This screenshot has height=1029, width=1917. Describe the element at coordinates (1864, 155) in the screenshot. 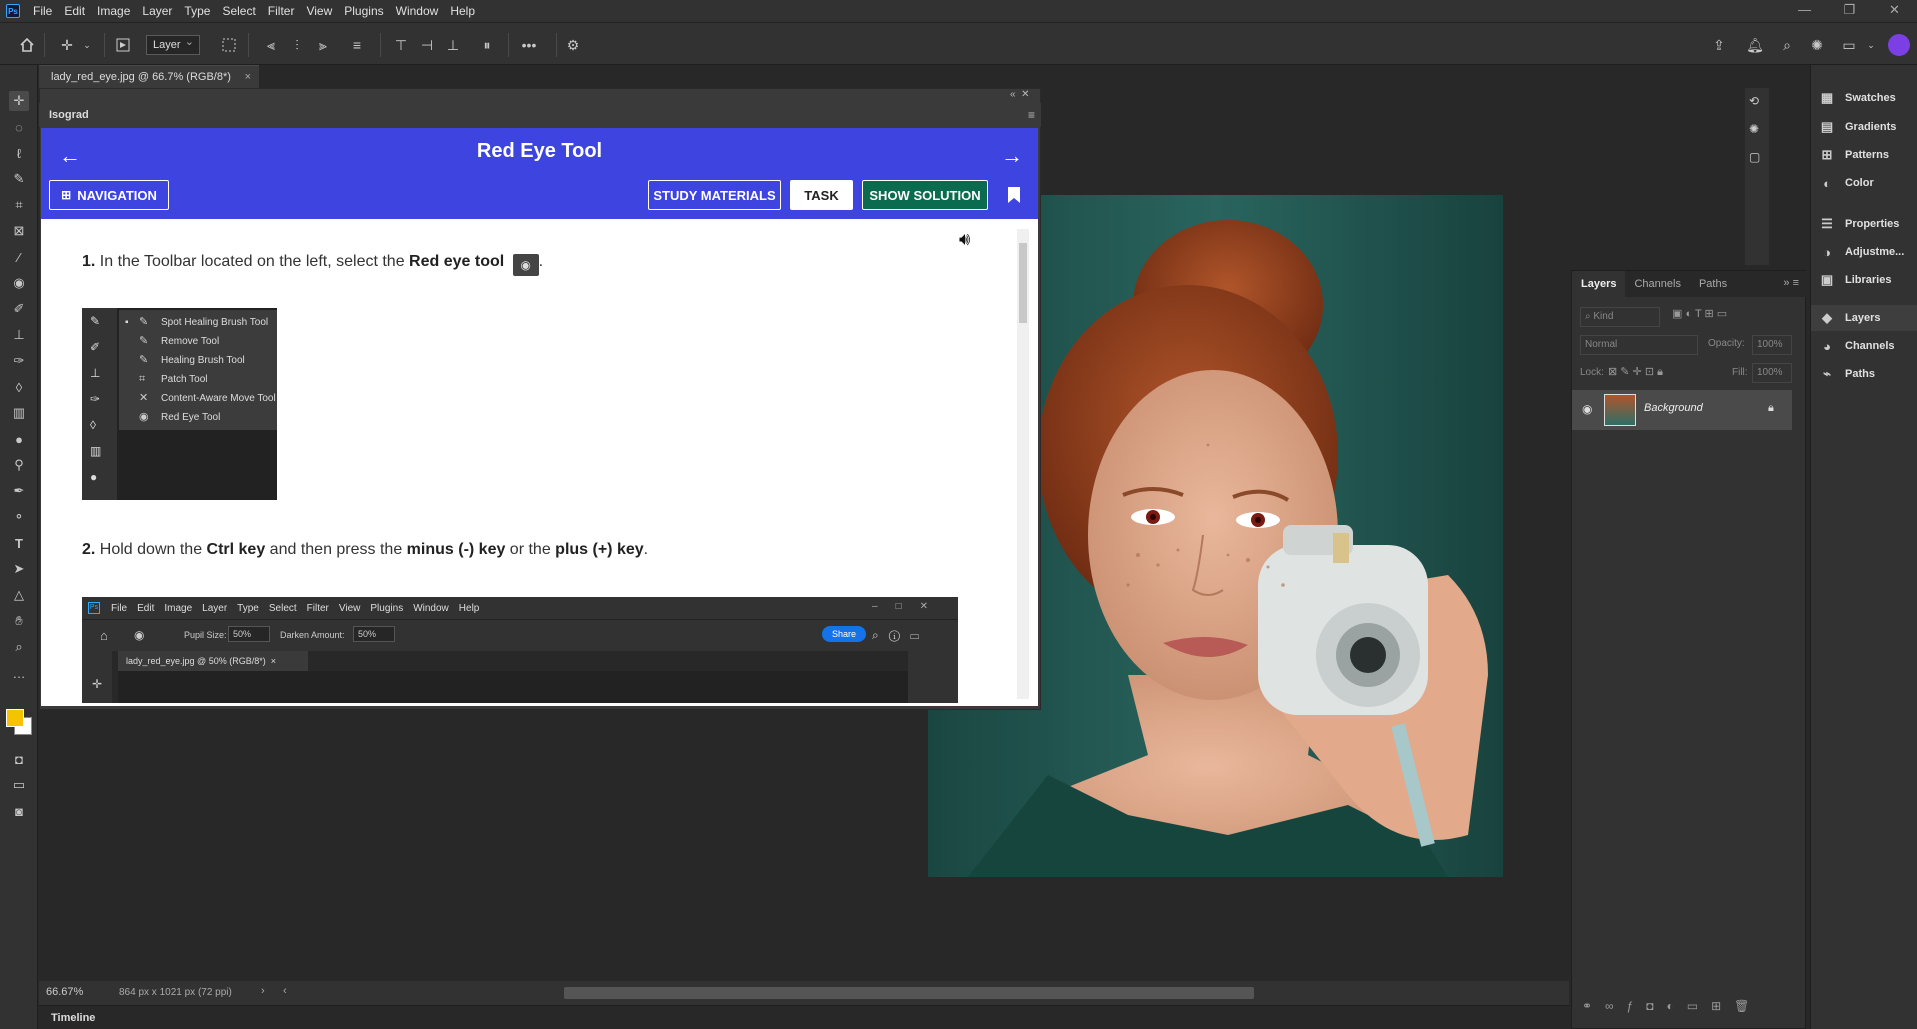

I see `patterns-panel-item: ⊞ Patterns` at that location.